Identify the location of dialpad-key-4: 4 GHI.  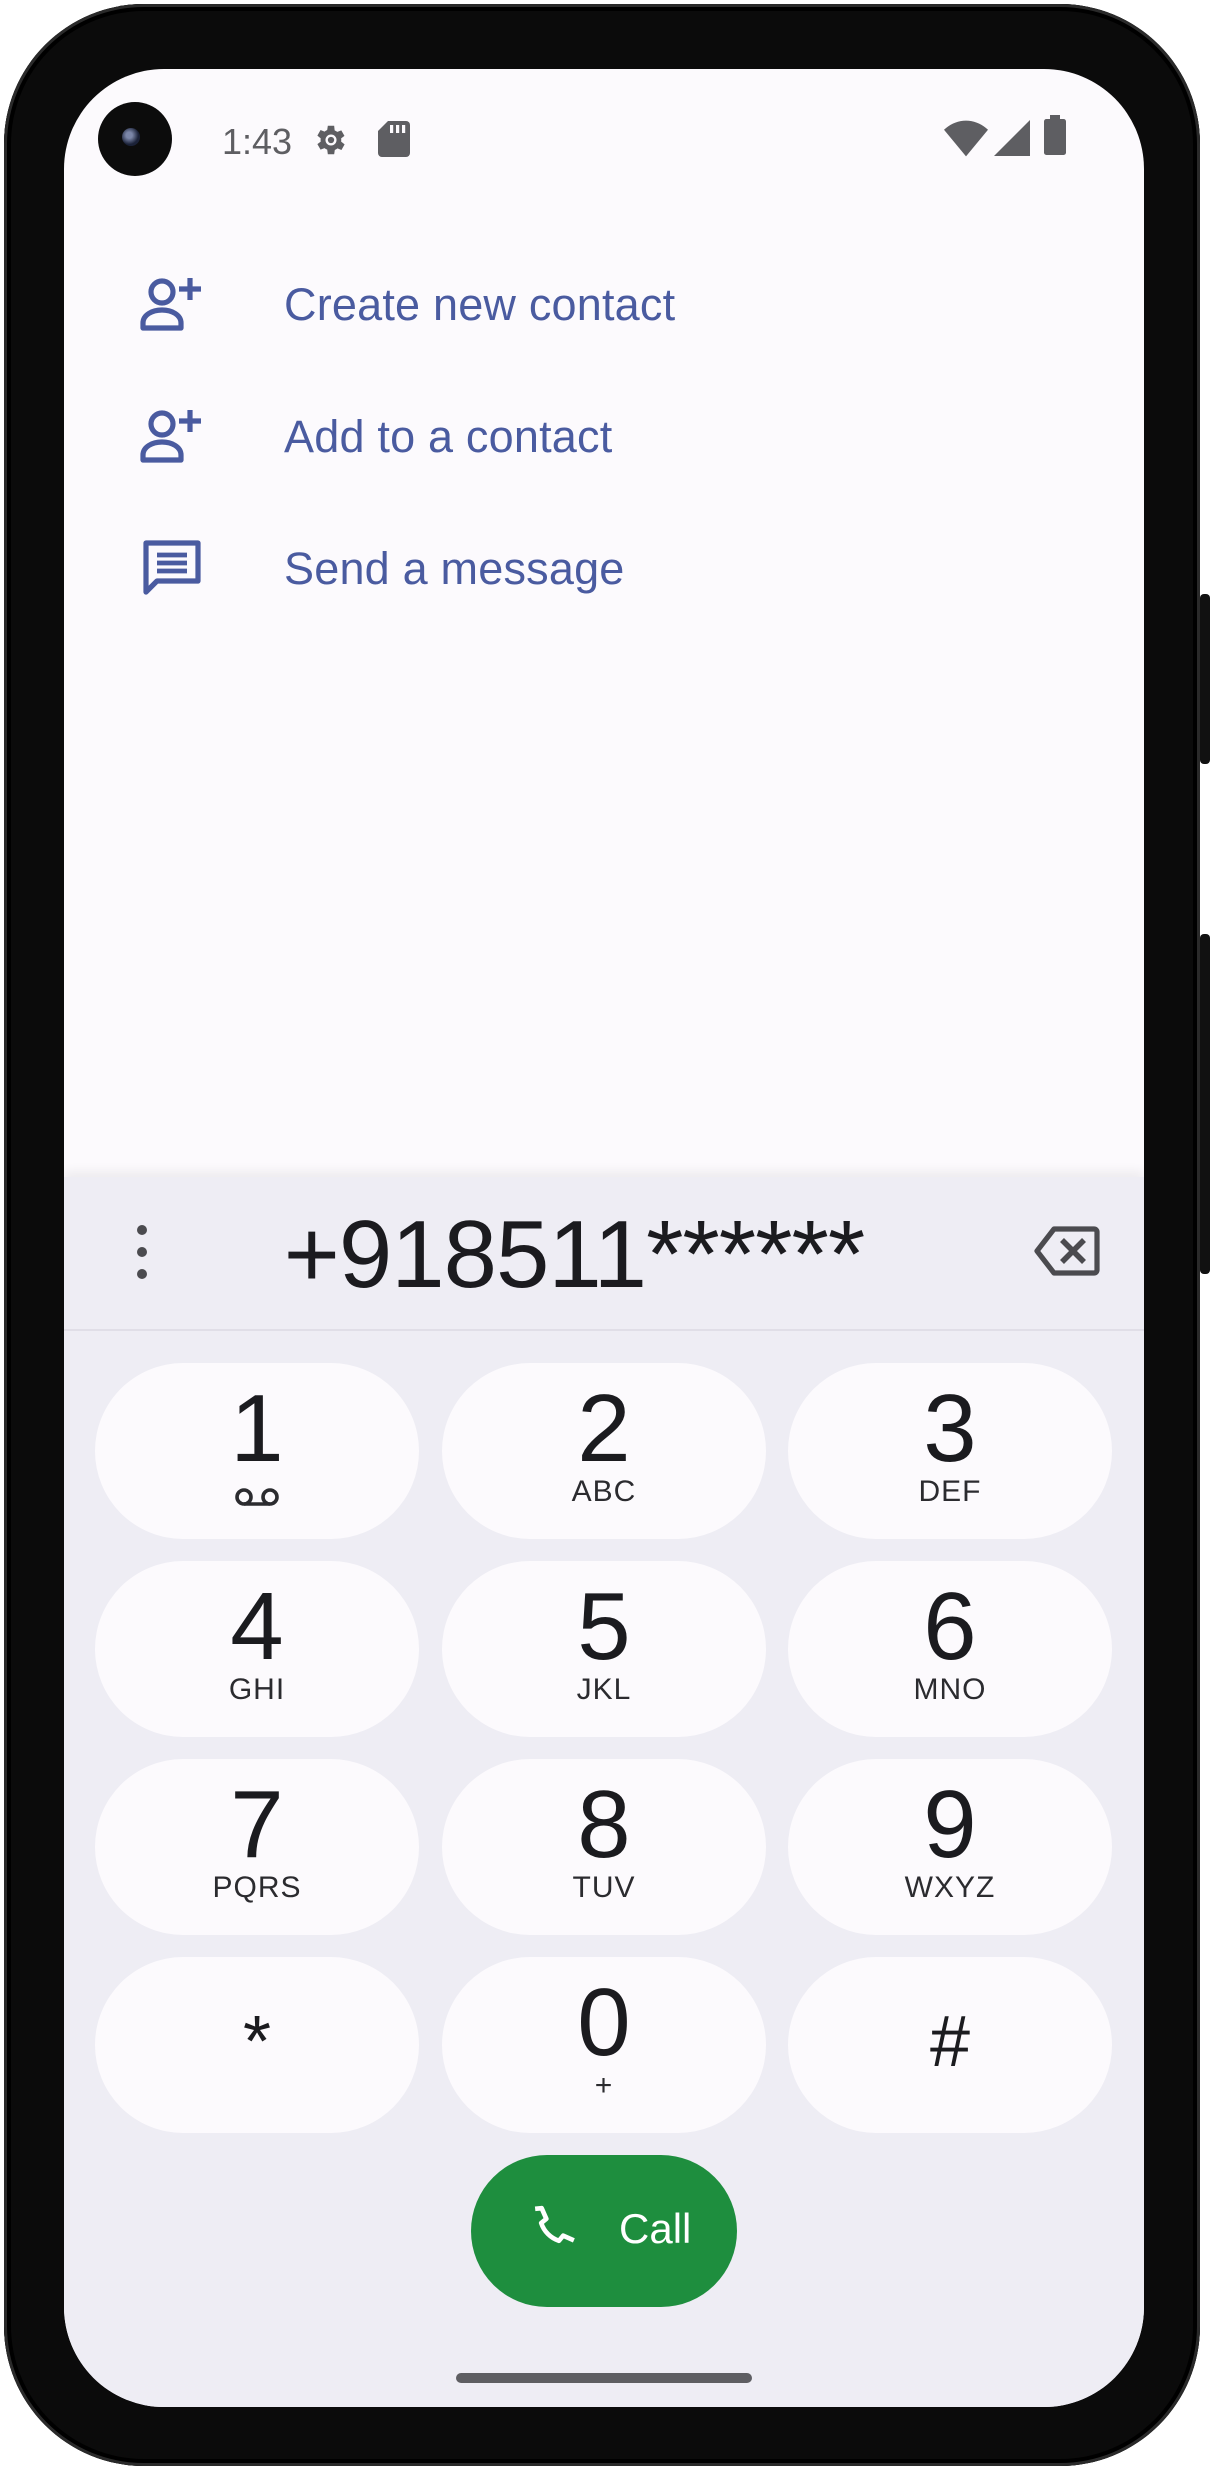
(257, 1649).